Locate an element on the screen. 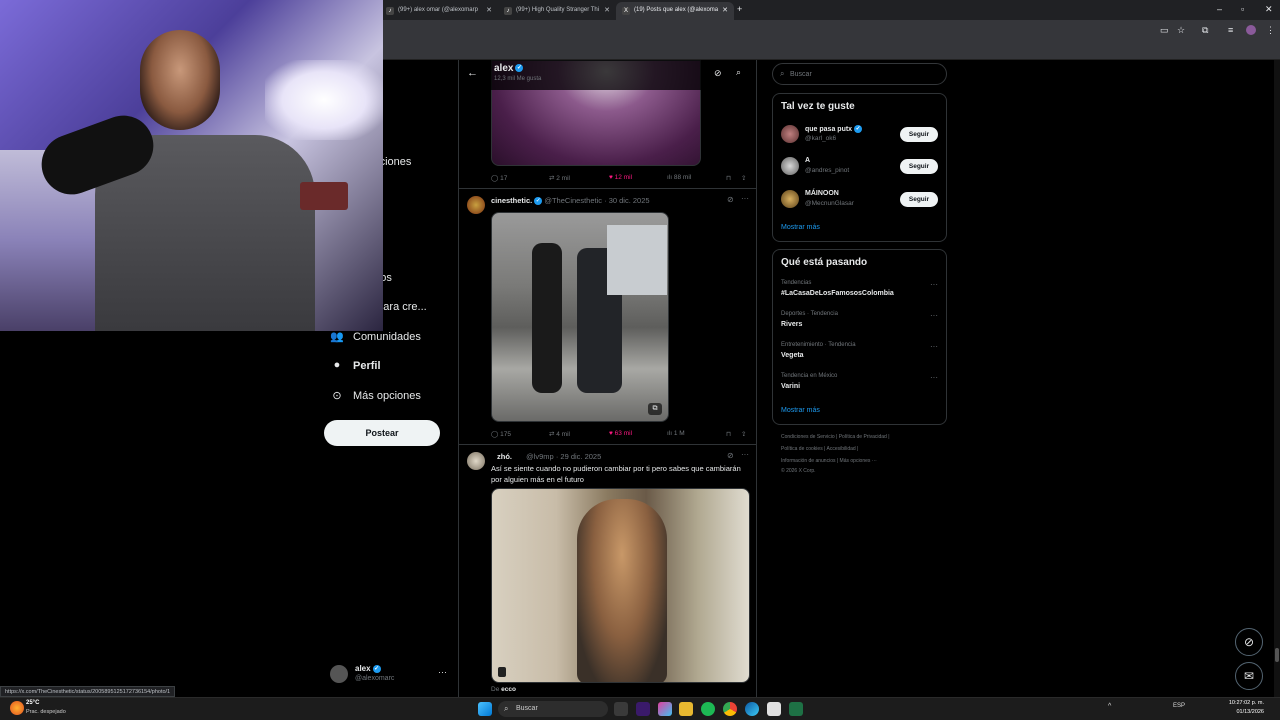 Image resolution: width=1280 pixels, height=720 pixels. account-switcher: alex ✓ @alexomarc ··· is located at coordinates (389, 674).